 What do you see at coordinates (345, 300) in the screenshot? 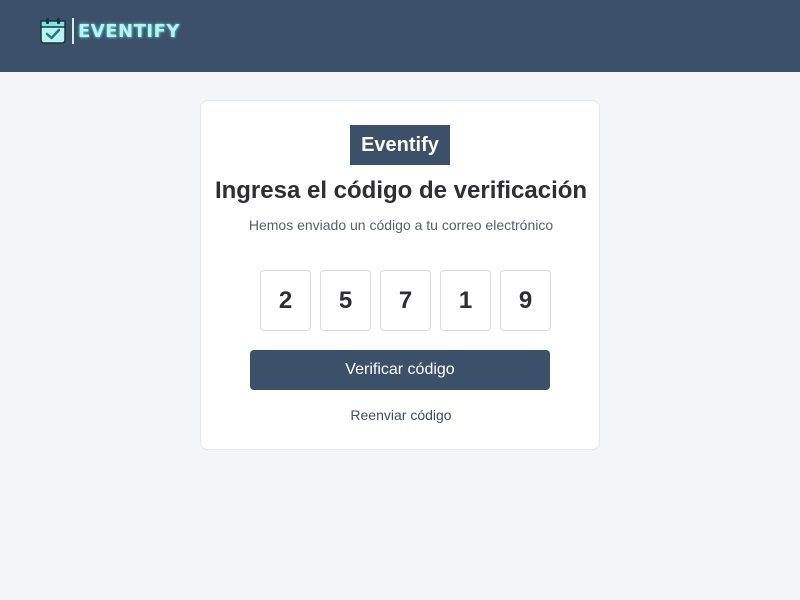
I see `code-digit-2: 5` at bounding box center [345, 300].